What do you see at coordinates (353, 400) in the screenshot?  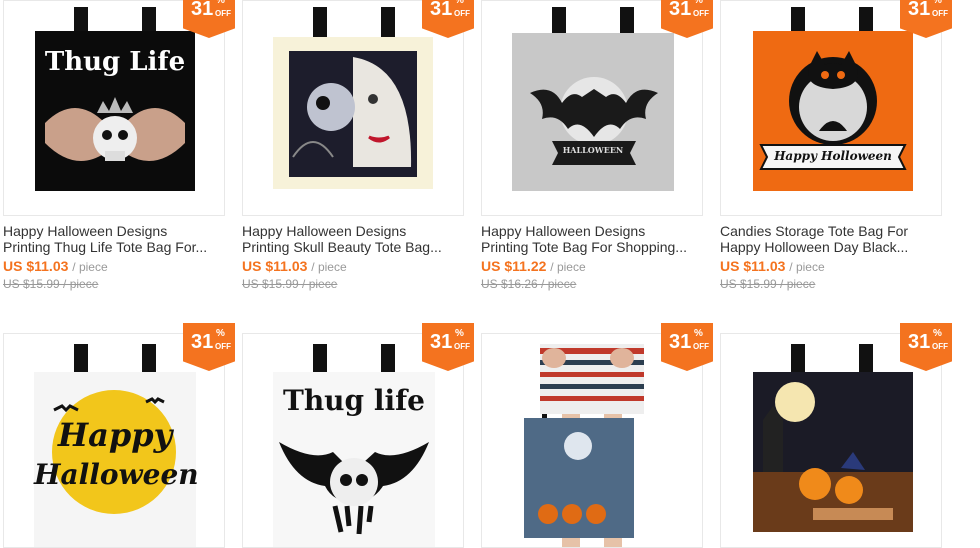 I see `bag-print-text: Thug life` at bounding box center [353, 400].